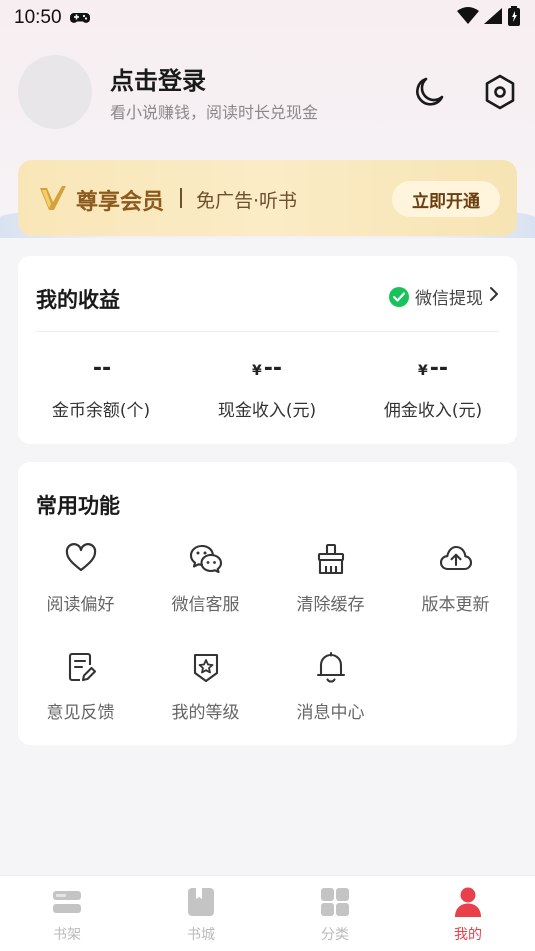  Describe the element at coordinates (53, 198) in the screenshot. I see `vip-v-icon` at that location.